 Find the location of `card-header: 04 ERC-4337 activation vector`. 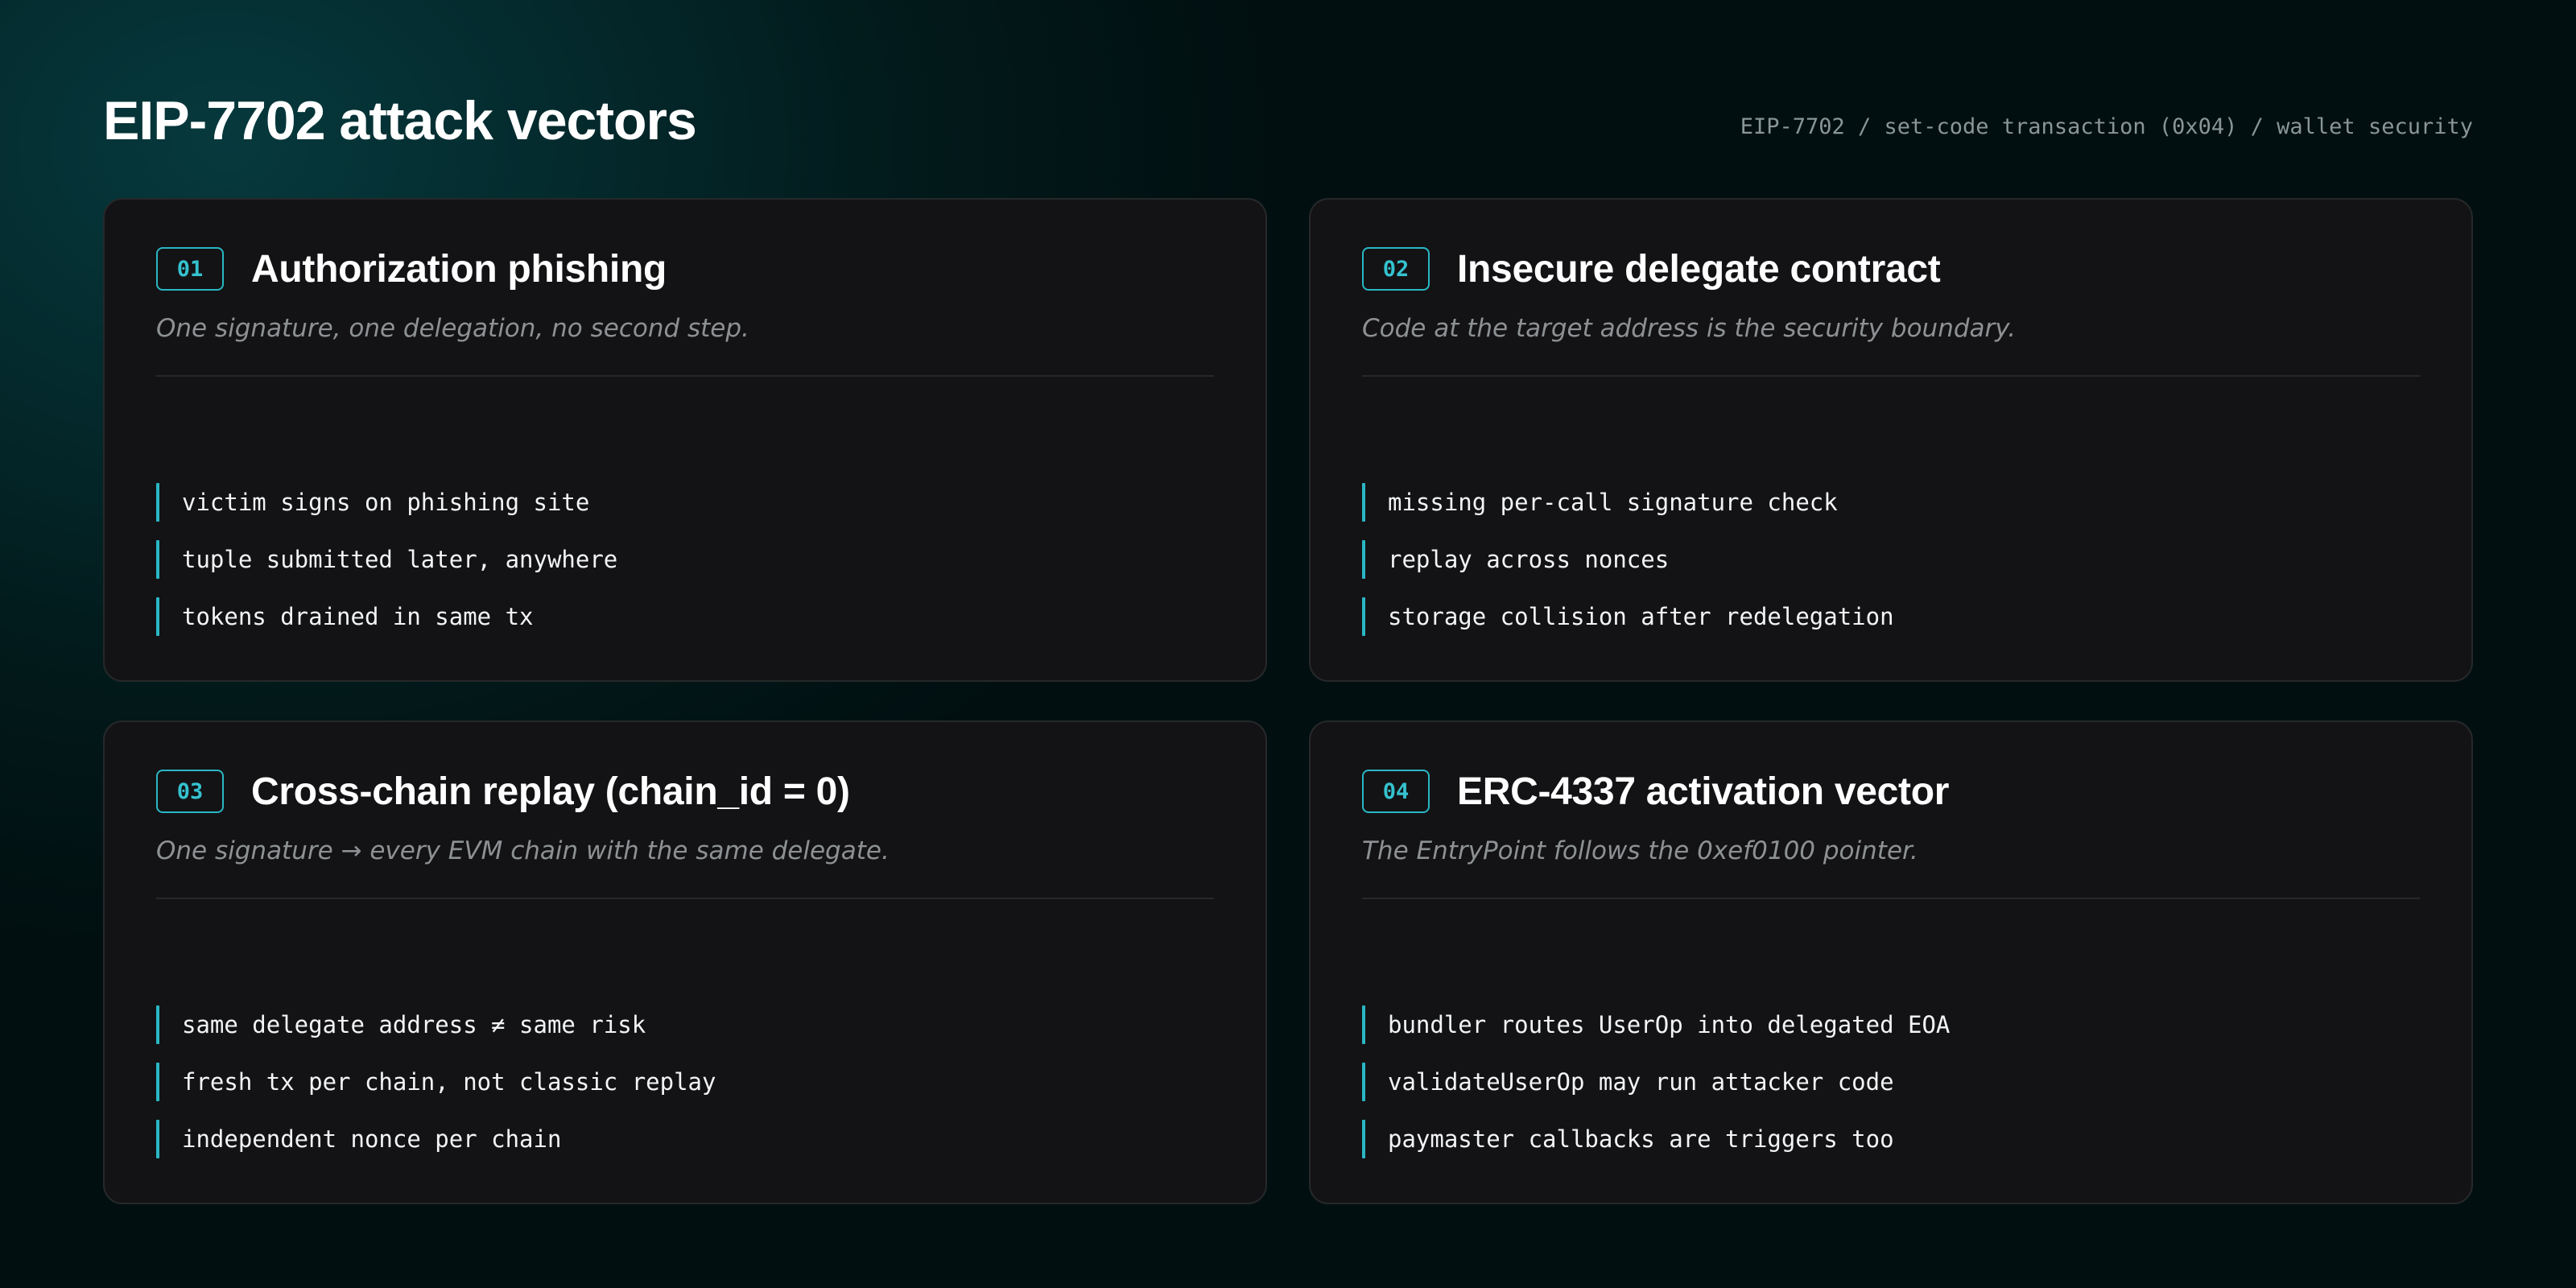

card-header: 04 ERC-4337 activation vector is located at coordinates (1891, 791).